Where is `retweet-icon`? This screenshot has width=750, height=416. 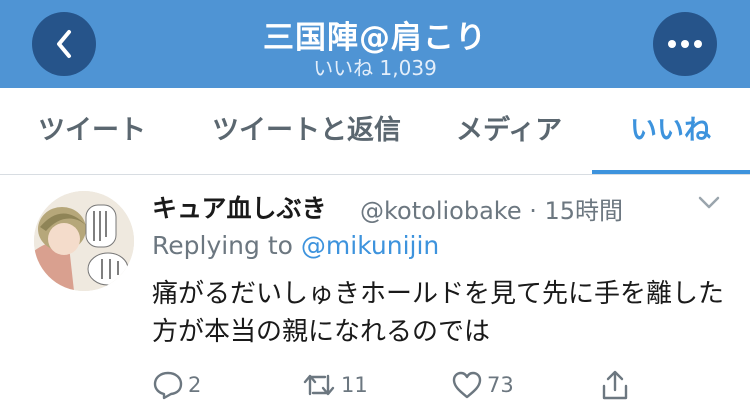 retweet-icon is located at coordinates (319, 385).